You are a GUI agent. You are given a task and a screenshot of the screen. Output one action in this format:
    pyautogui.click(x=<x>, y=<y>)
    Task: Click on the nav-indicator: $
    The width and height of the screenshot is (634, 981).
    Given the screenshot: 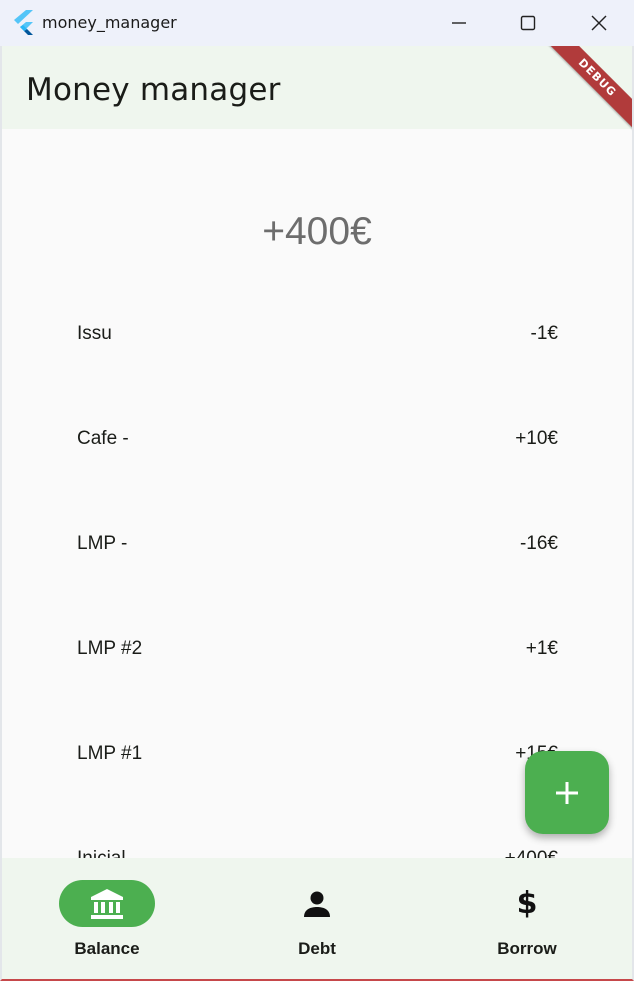 What is the action you would take?
    pyautogui.click(x=527, y=903)
    